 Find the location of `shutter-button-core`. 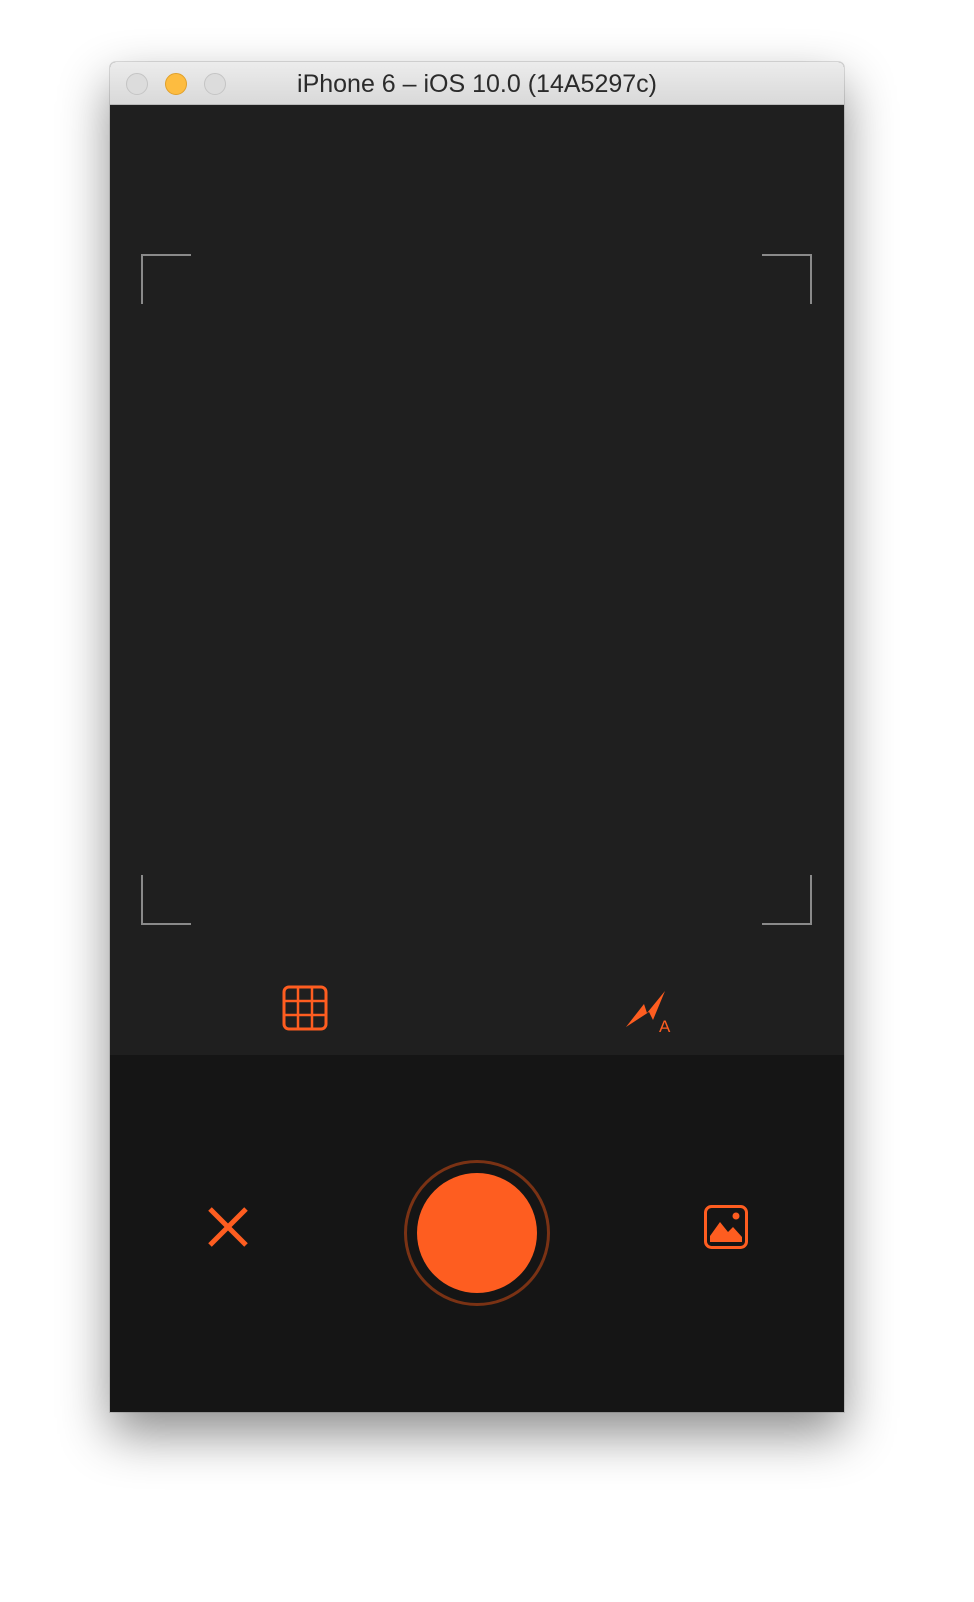

shutter-button-core is located at coordinates (477, 1233).